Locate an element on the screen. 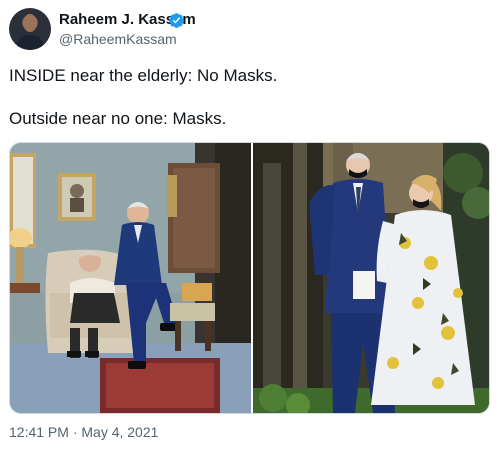 This screenshot has height=456, width=500. avatar is located at coordinates (30, 29).